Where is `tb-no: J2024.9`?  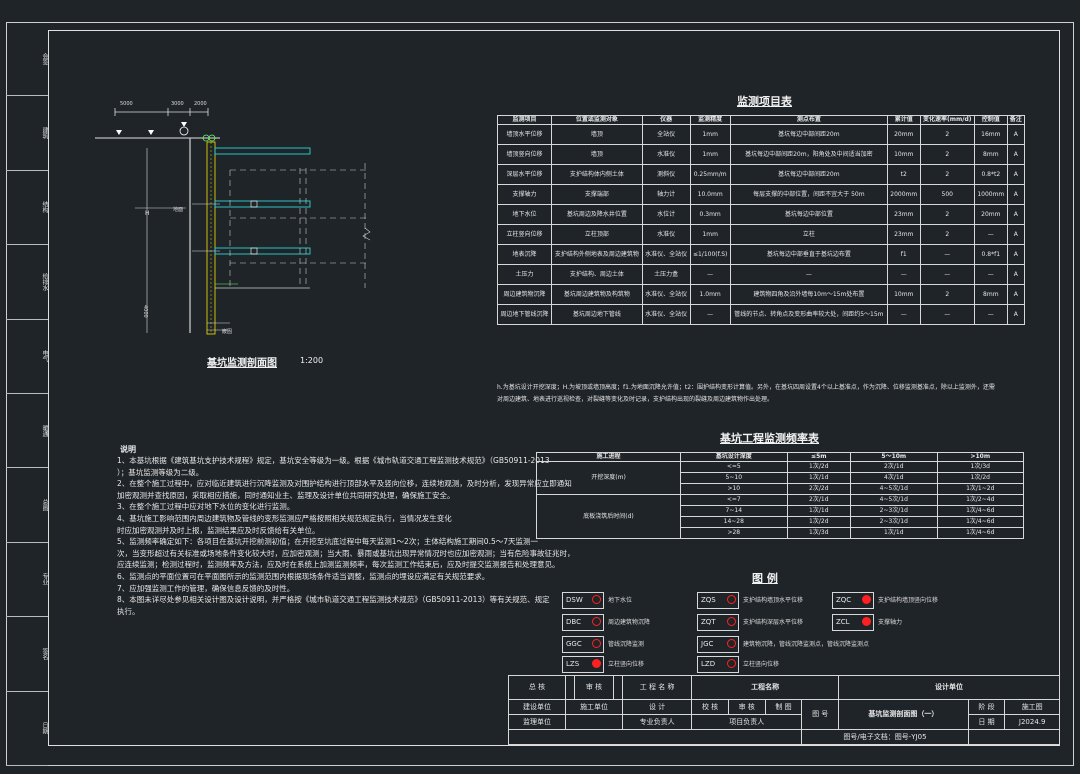
tb-no: J2024.9 is located at coordinates (1032, 722).